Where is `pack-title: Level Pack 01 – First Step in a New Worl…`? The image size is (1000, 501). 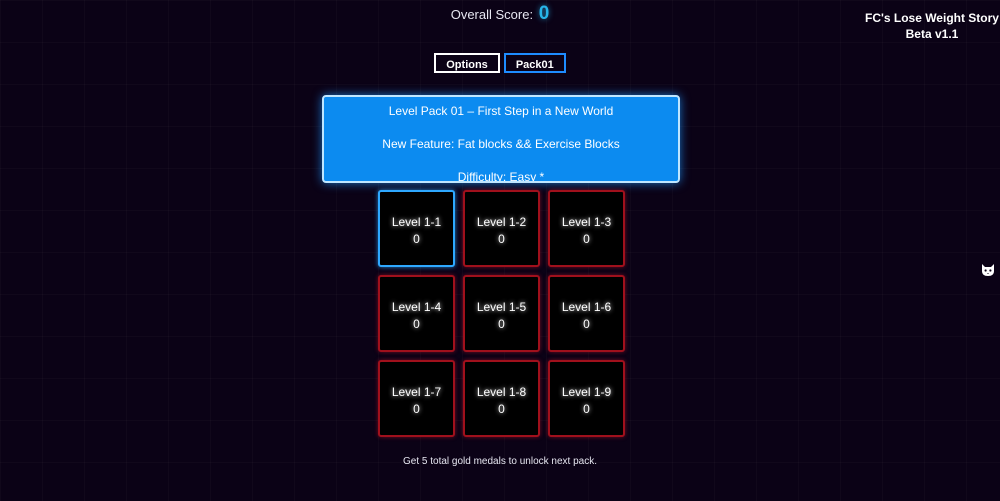
pack-title: Level Pack 01 – First Step in a New Worl… is located at coordinates (501, 111).